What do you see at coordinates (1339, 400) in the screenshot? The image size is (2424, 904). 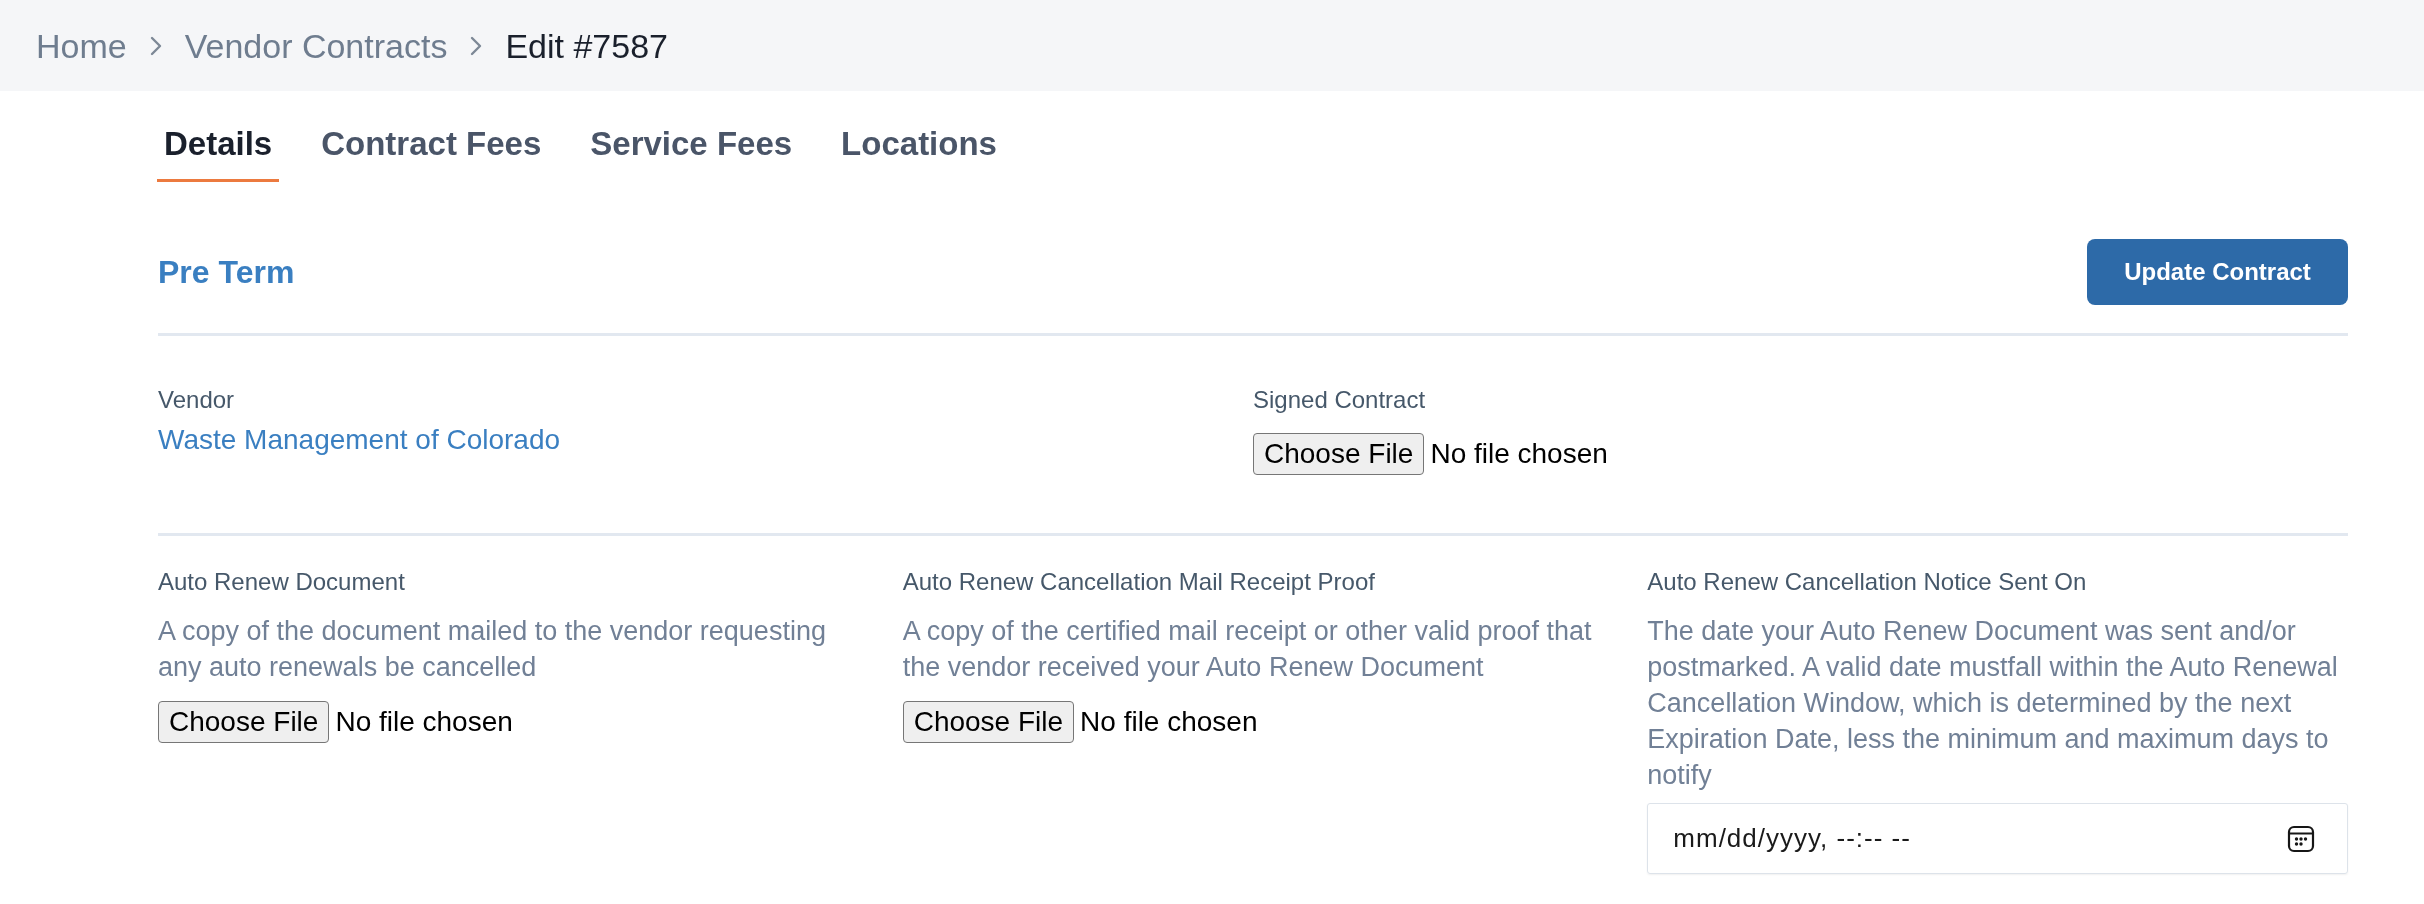 I see `field-label: Signed Contract` at bounding box center [1339, 400].